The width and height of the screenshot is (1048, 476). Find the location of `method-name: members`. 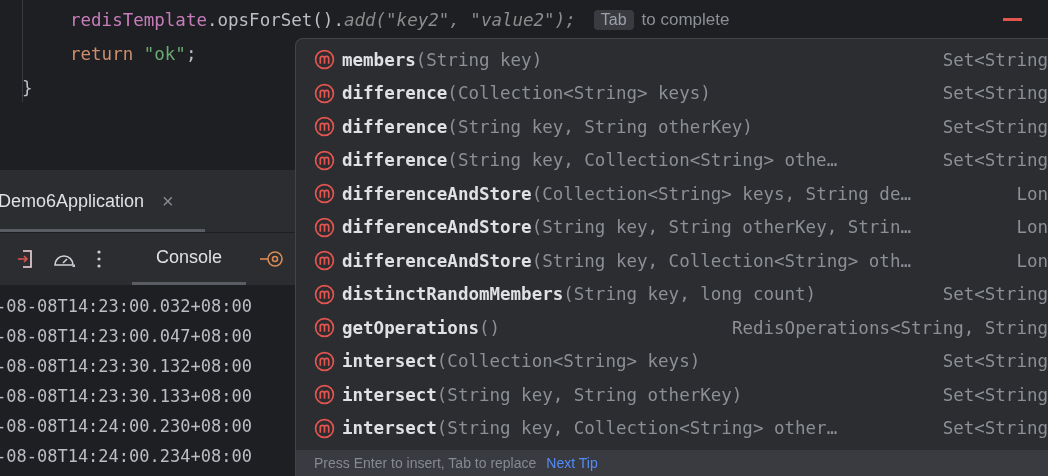

method-name: members is located at coordinates (379, 59).